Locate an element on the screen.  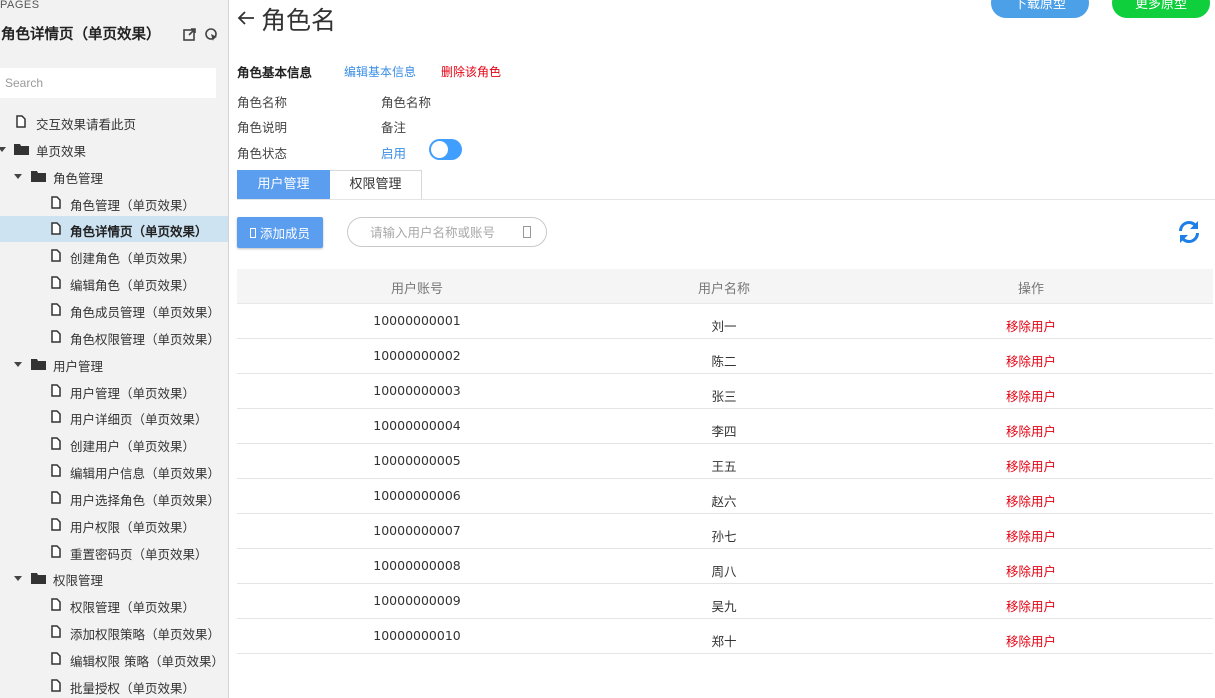
tree-item-label: 角色权限管理（单页效果） is located at coordinates (145, 339).